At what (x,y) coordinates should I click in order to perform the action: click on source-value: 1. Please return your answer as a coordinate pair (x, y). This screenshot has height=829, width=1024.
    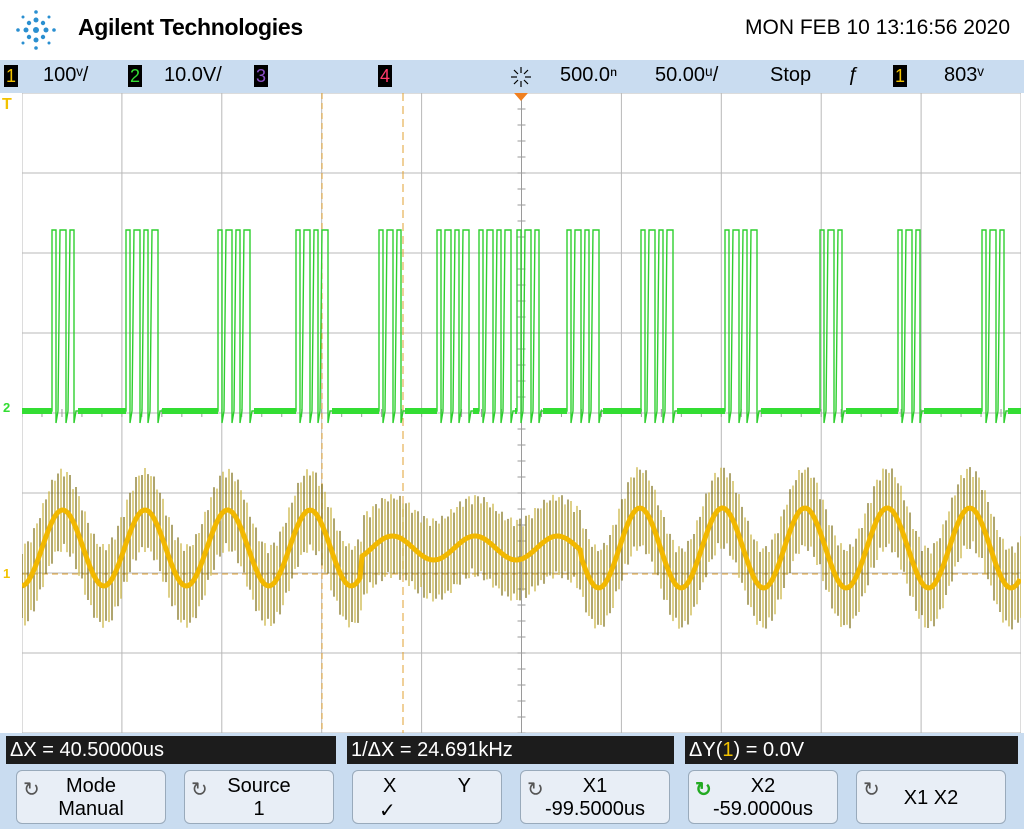
    Looking at the image, I should click on (259, 809).